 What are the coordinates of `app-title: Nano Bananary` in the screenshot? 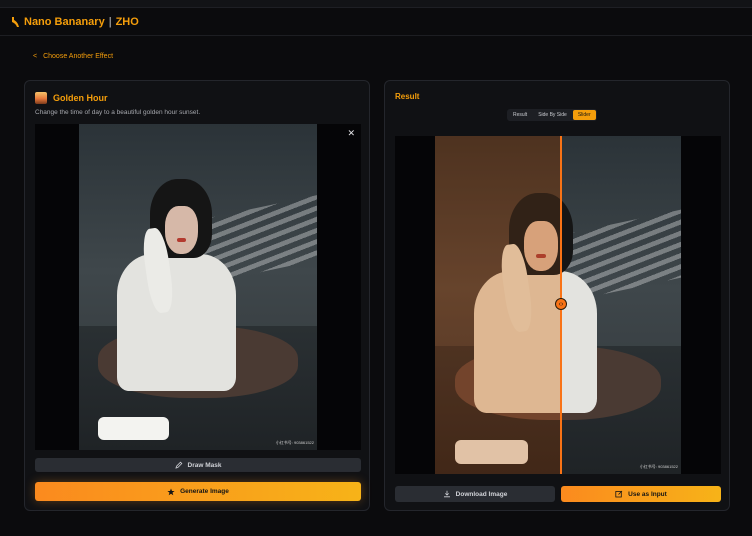 It's located at (64, 21).